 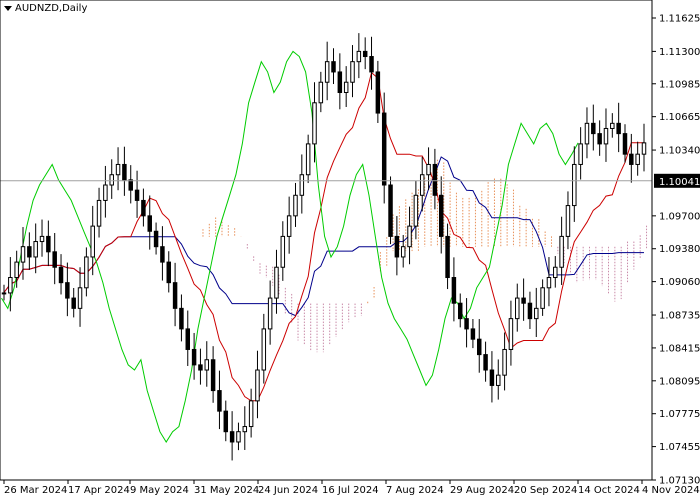 I want to click on x-tick-label: 9 May 2024, so click(x=159, y=490).